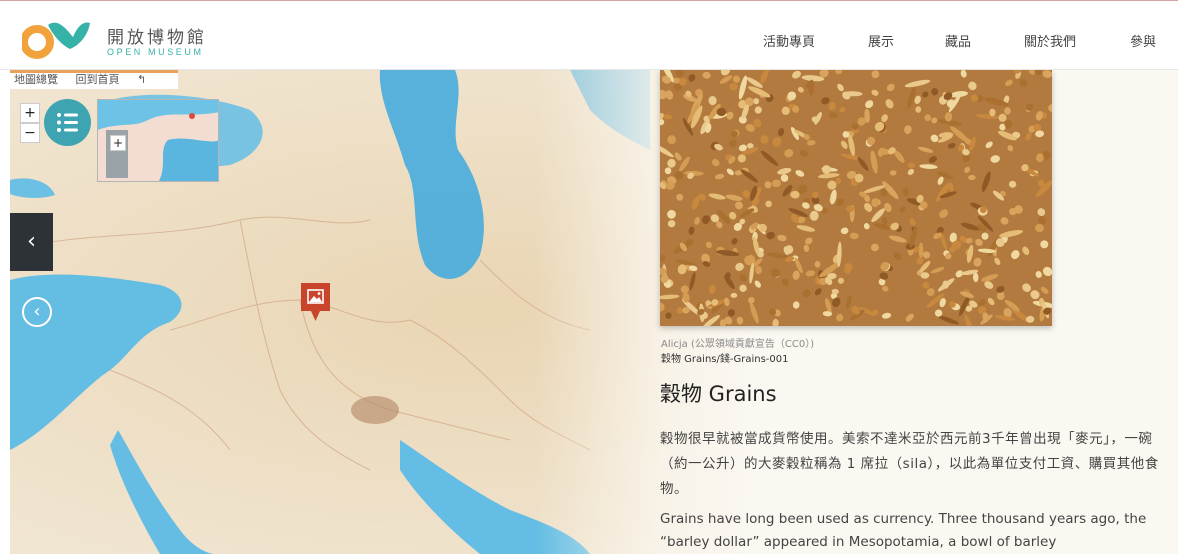 The width and height of the screenshot is (1178, 554). What do you see at coordinates (718, 394) in the screenshot?
I see `item-title: 穀物 Grains` at bounding box center [718, 394].